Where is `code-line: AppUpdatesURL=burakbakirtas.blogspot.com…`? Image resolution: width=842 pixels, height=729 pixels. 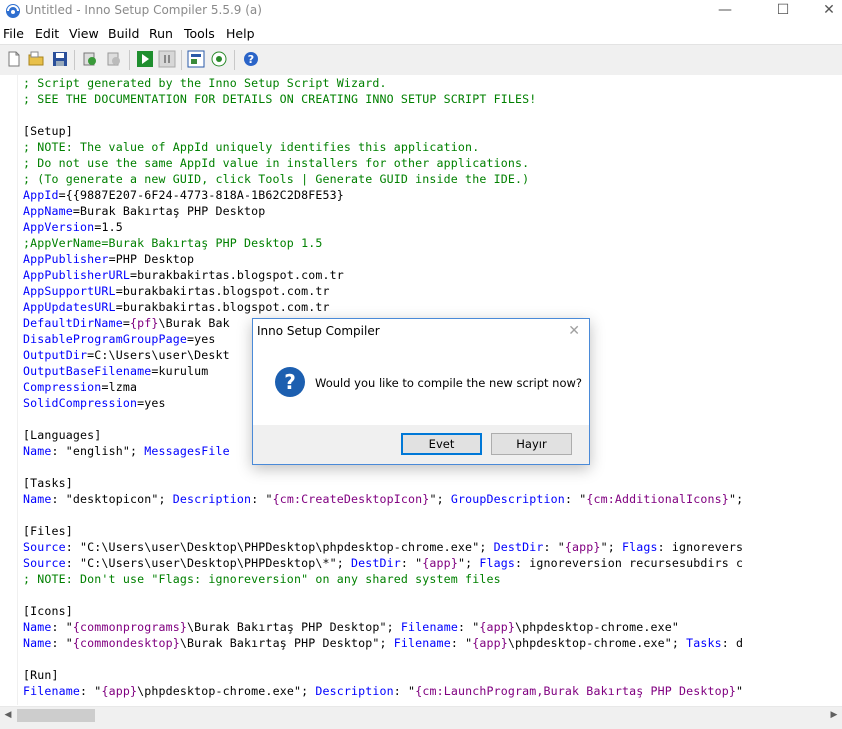 code-line: AppUpdatesURL=burakbakirtas.blogspot.com… is located at coordinates (176, 307).